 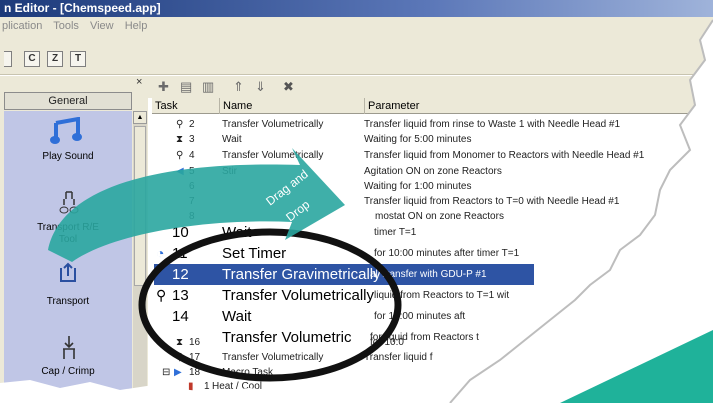 I want to click on add-task-icon: ✚, so click(x=163, y=87).